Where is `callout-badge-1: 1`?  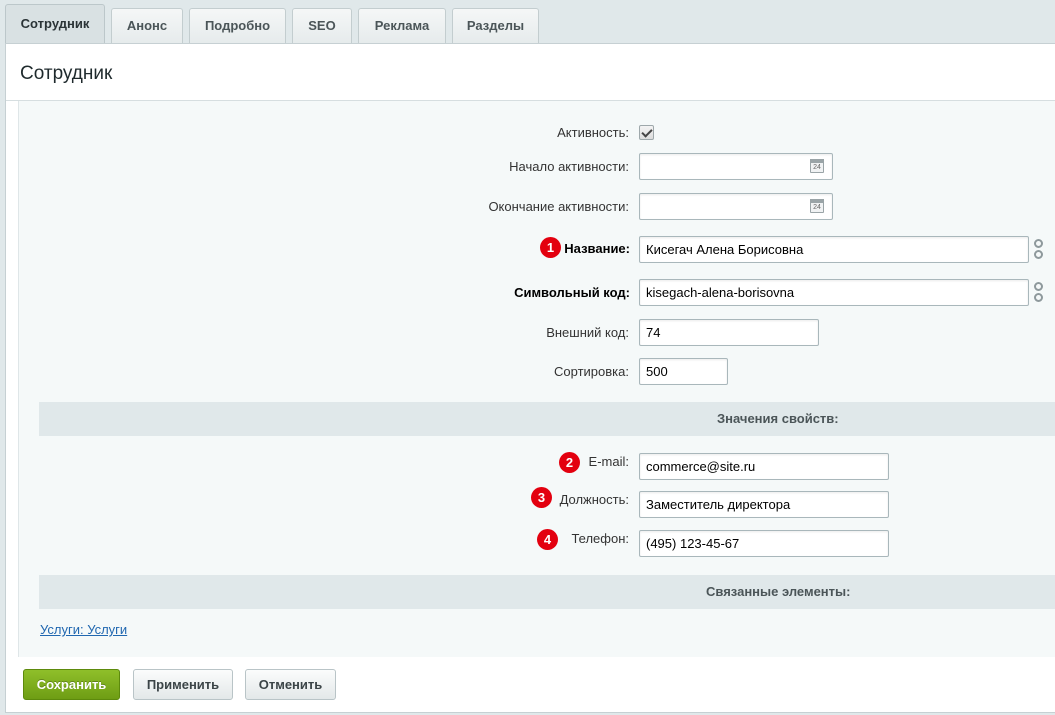 callout-badge-1: 1 is located at coordinates (550, 247).